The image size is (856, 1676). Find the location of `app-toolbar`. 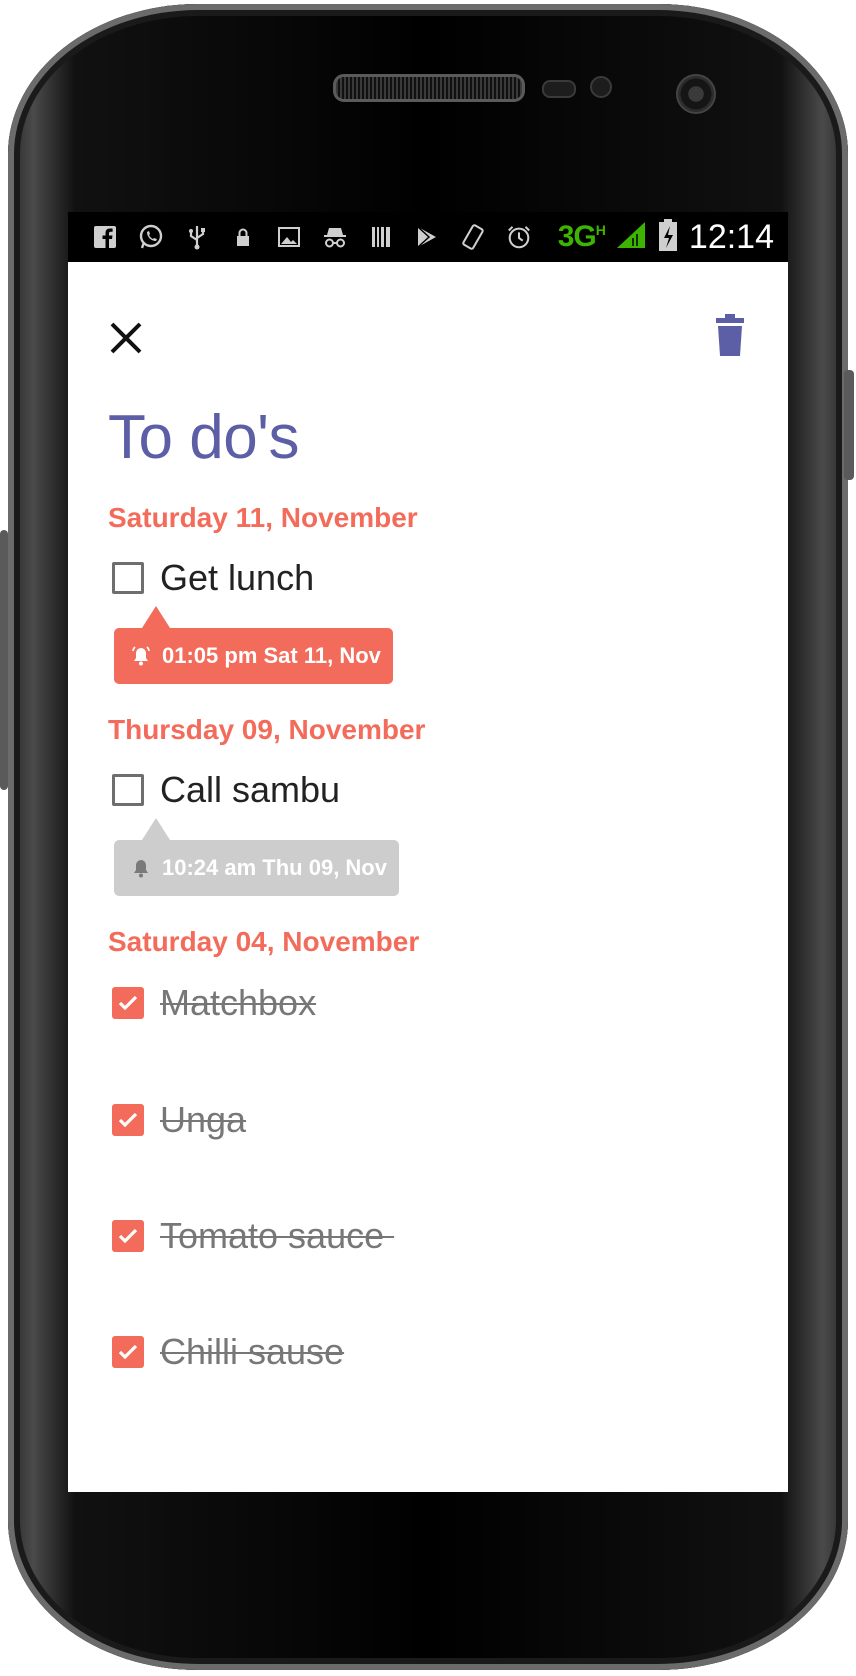

app-toolbar is located at coordinates (428, 322).